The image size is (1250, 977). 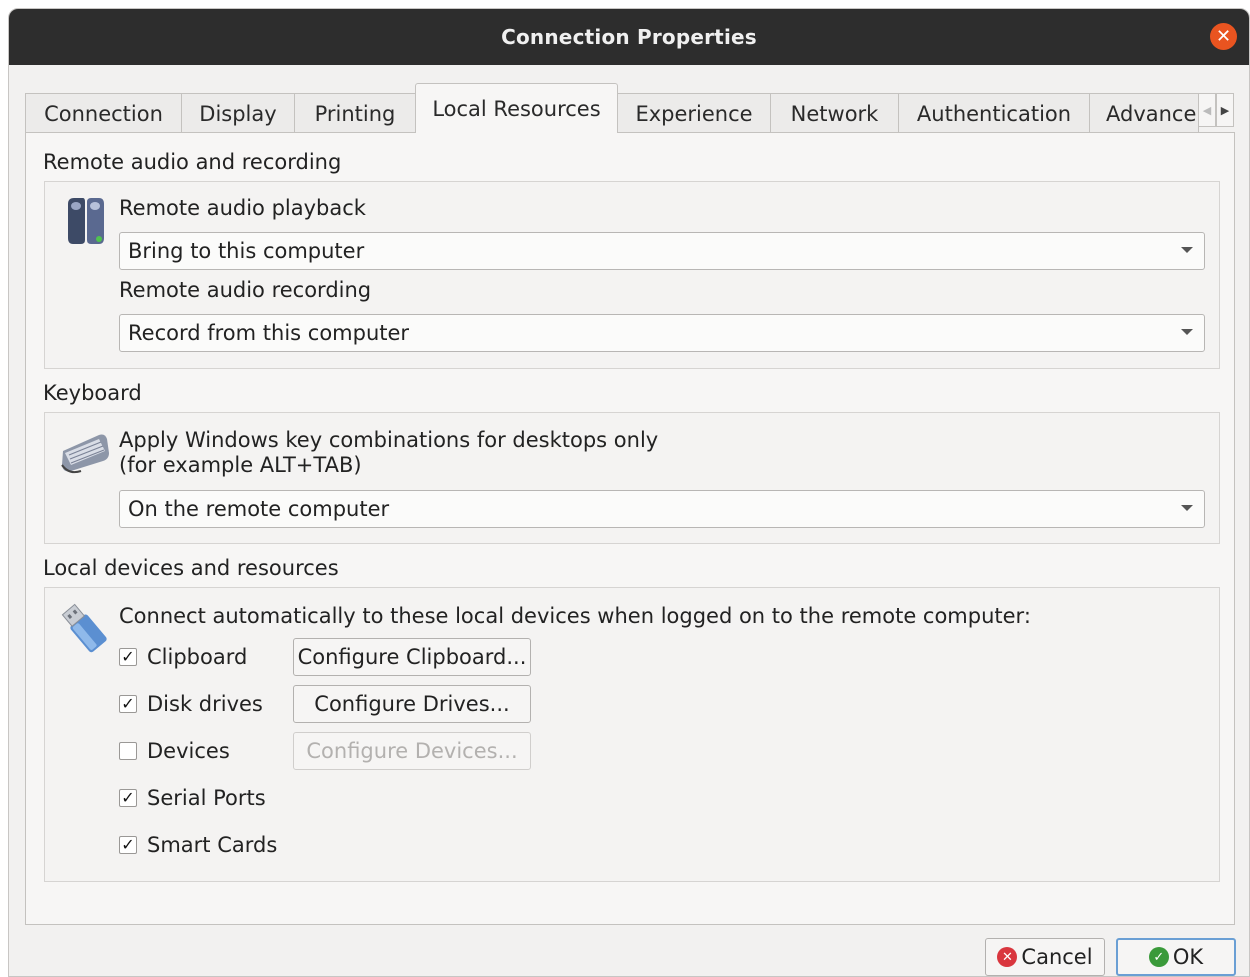 What do you see at coordinates (240, 465) in the screenshot?
I see `keyboard-label-line2: (for example ALT+TAB)` at bounding box center [240, 465].